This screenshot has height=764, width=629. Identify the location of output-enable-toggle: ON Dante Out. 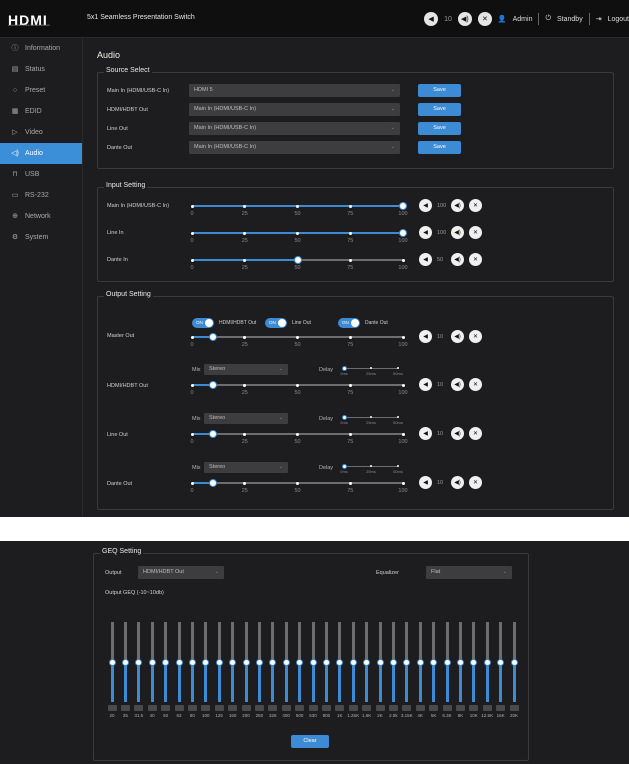
(363, 323).